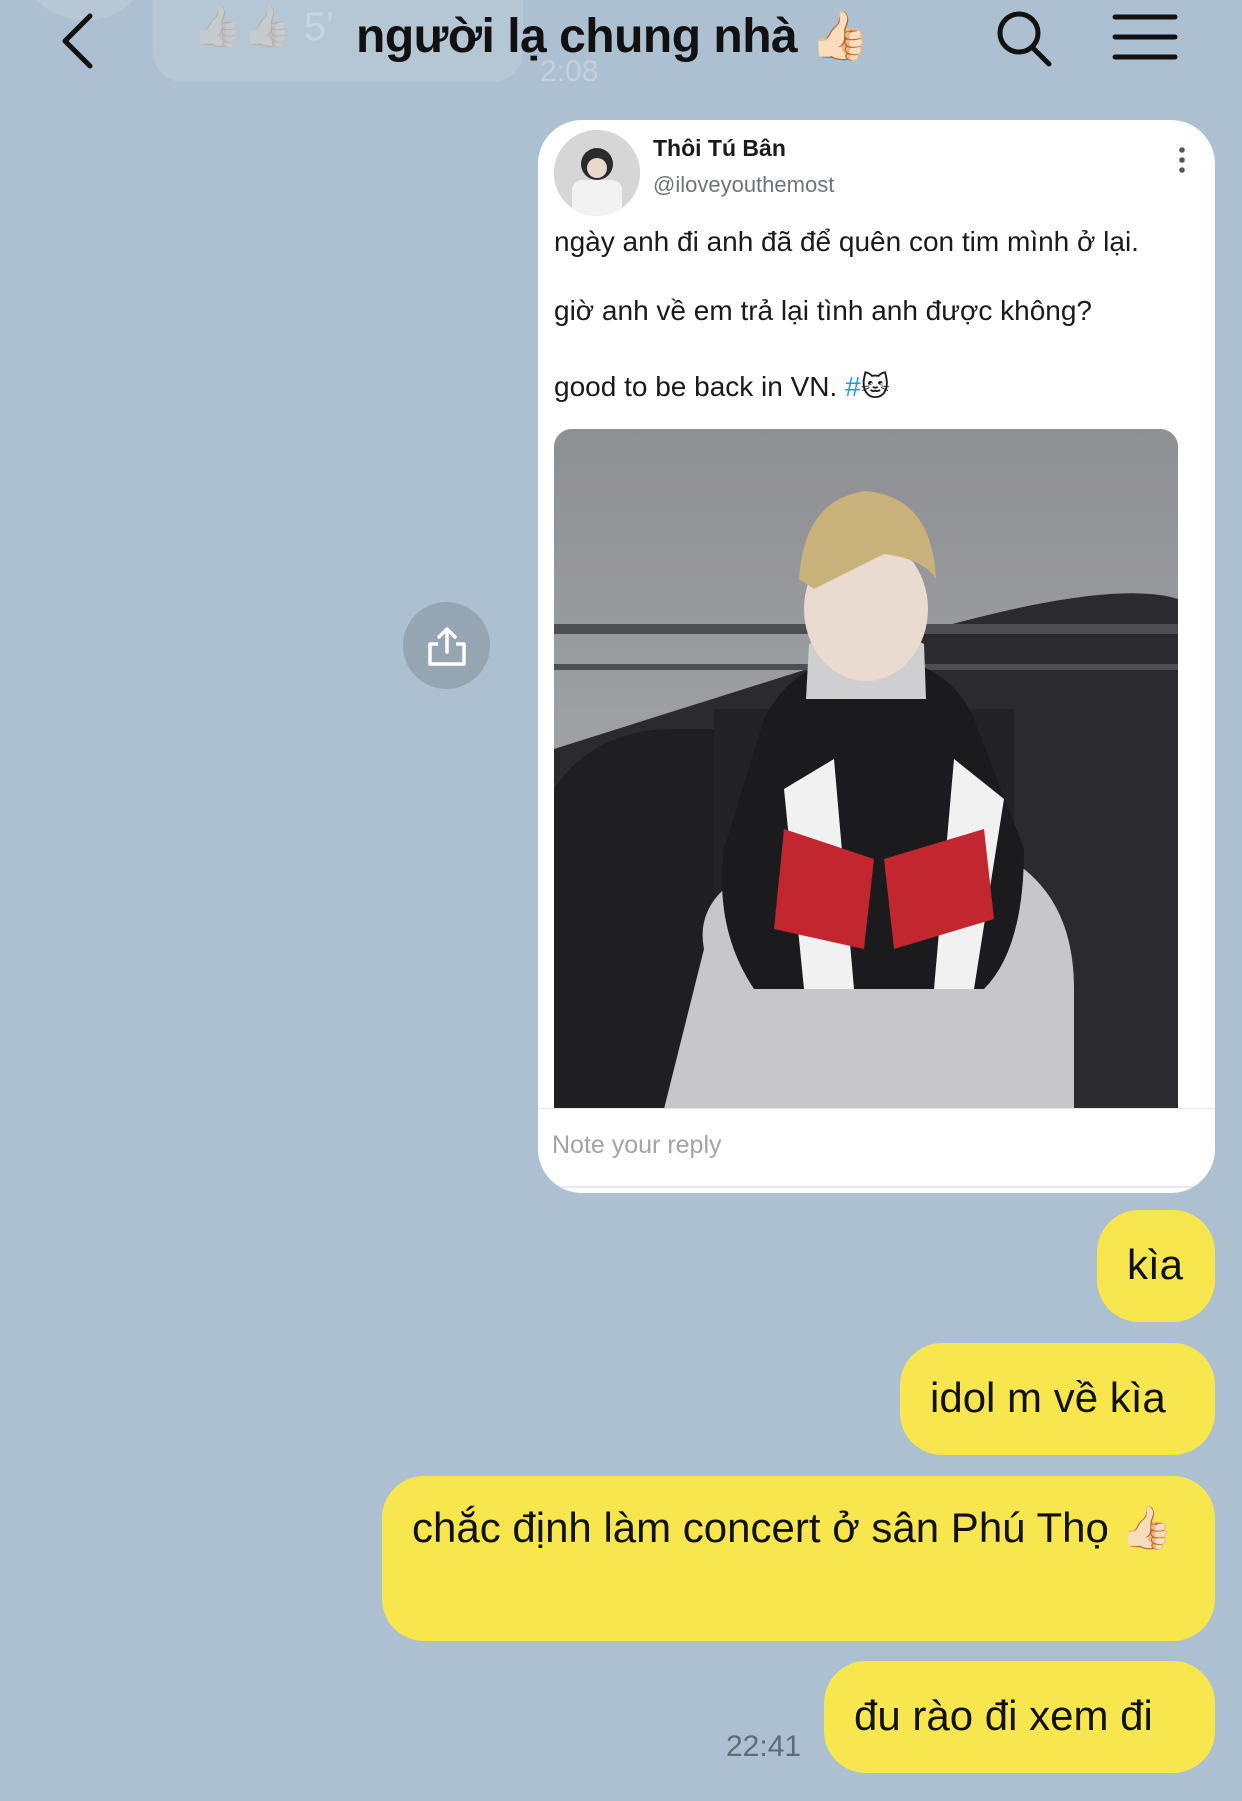 The height and width of the screenshot is (1801, 1242). What do you see at coordinates (876, 1148) in the screenshot?
I see `reply-input: Note your reply` at bounding box center [876, 1148].